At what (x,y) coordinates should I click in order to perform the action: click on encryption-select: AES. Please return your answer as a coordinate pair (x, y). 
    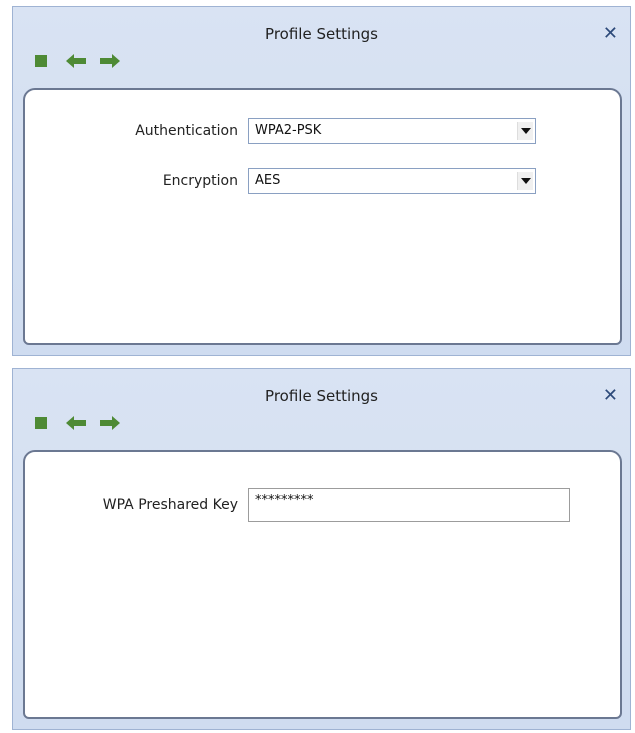
    Looking at the image, I should click on (392, 181).